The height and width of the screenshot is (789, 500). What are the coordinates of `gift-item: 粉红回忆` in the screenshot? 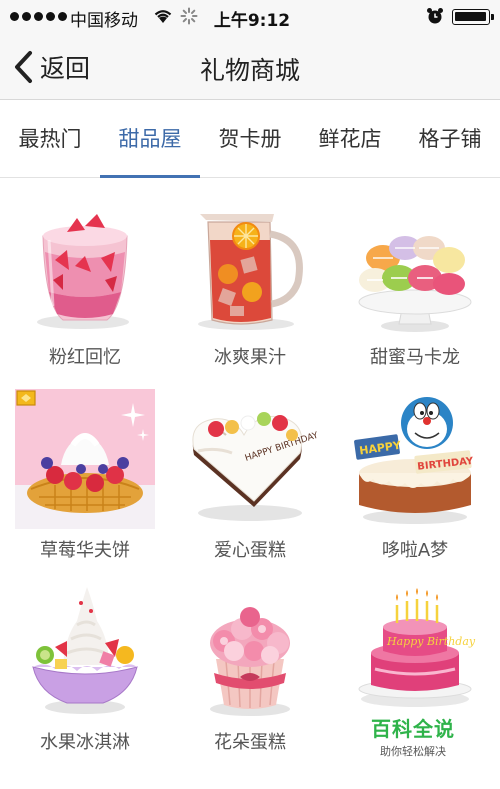 It's located at (85, 275).